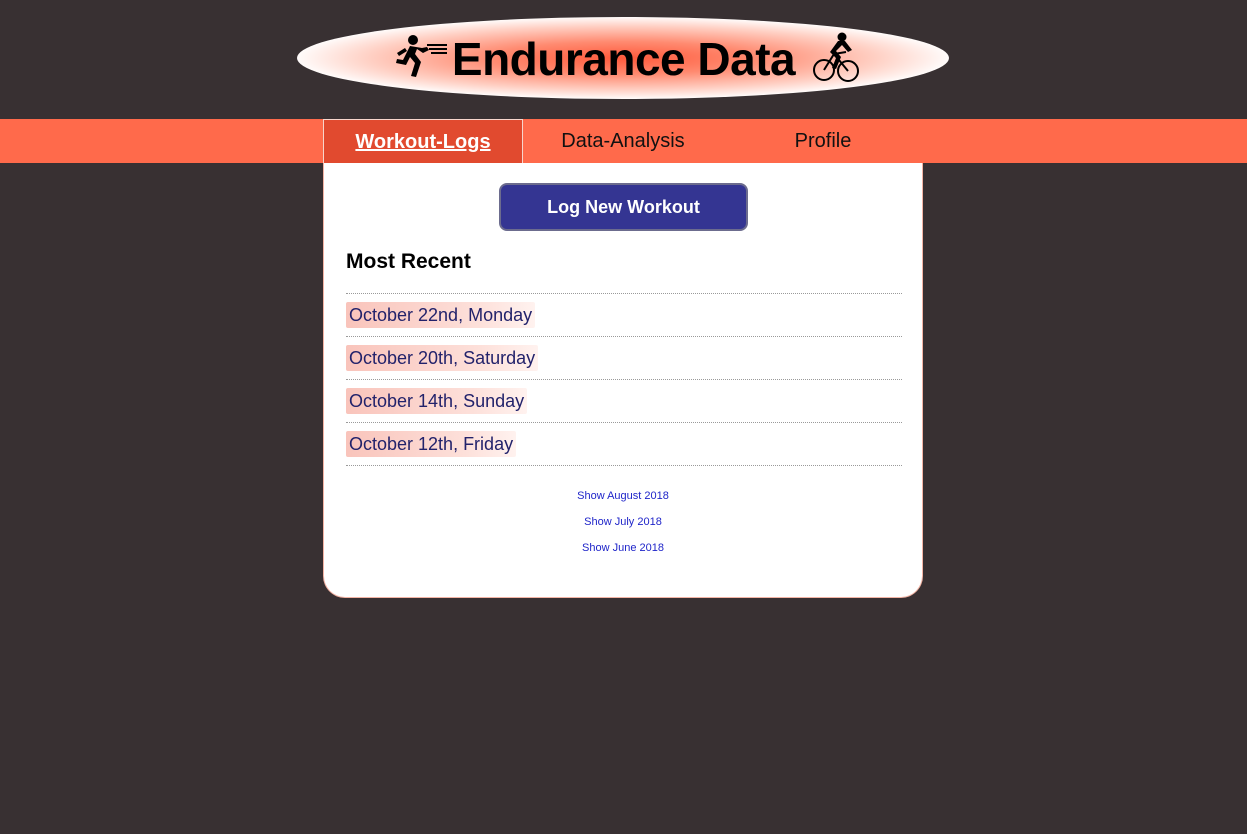 The height and width of the screenshot is (834, 1247). Describe the element at coordinates (836, 57) in the screenshot. I see `cyclist-icon` at that location.